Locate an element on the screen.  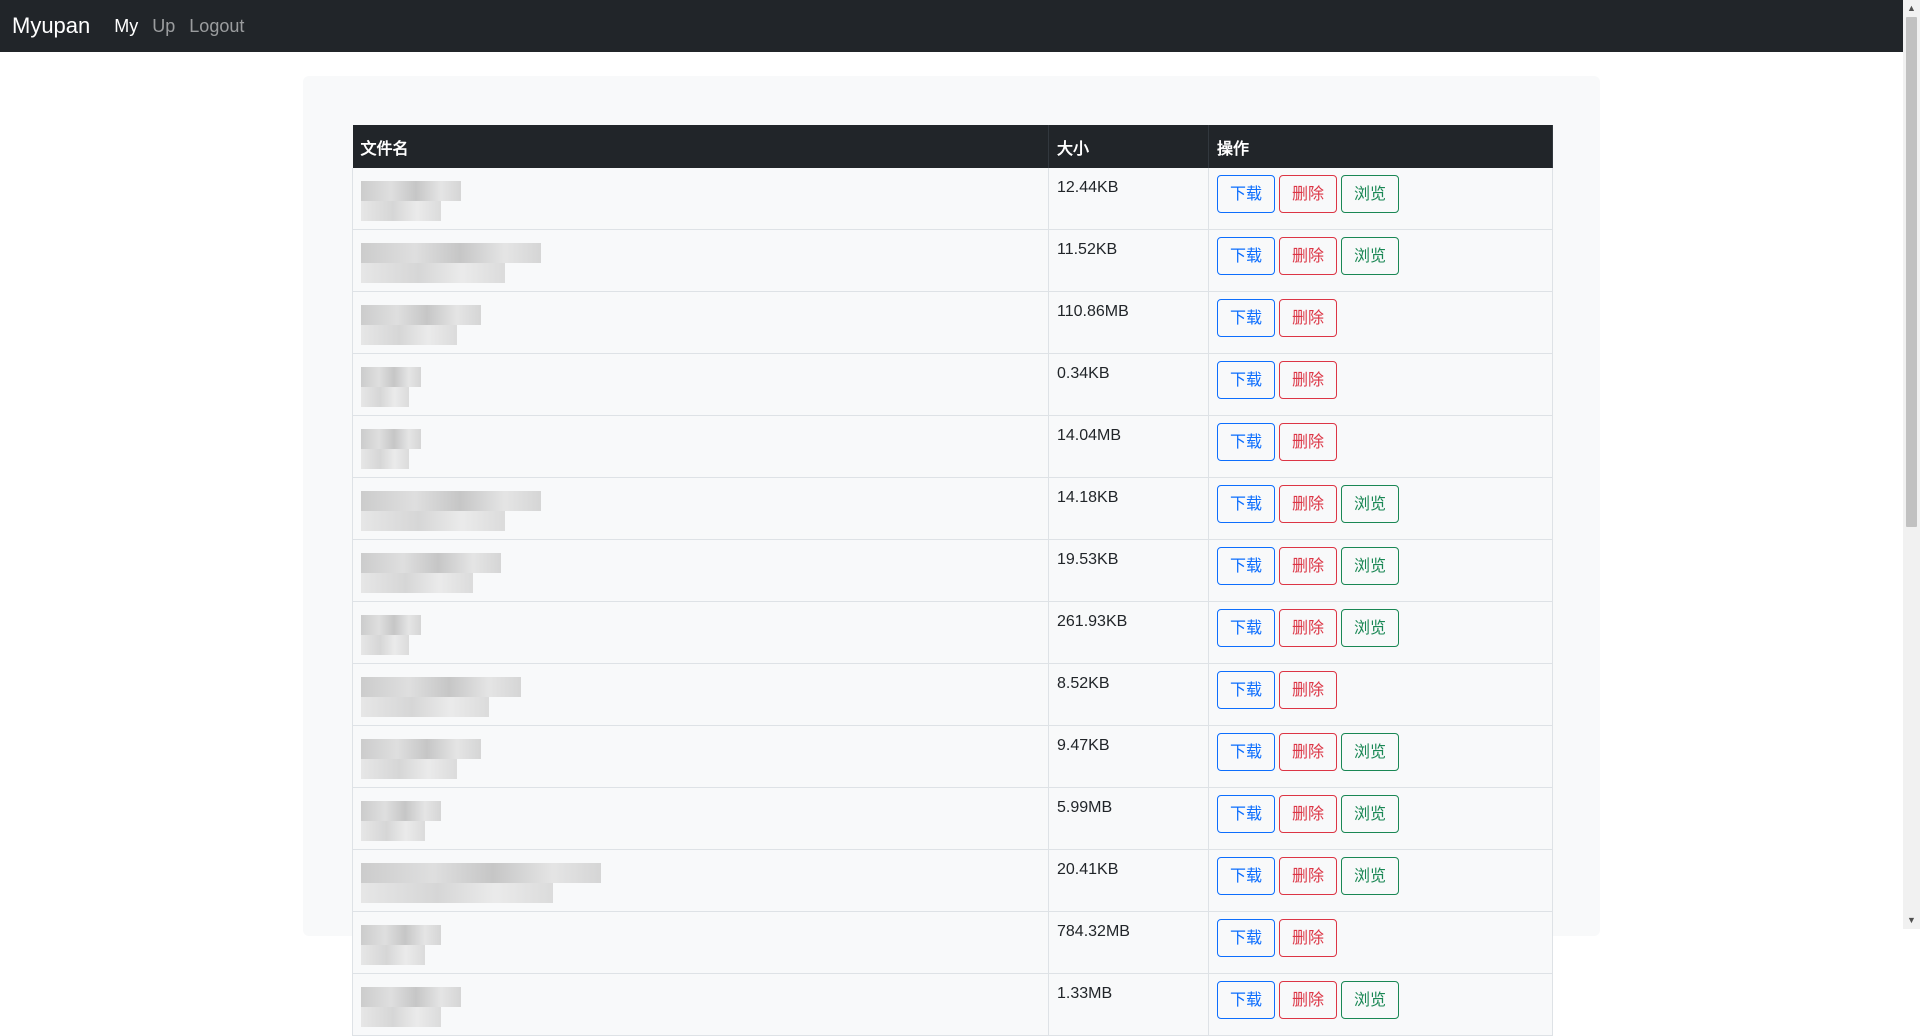
vertical-scrollbar: ▲ ▼ is located at coordinates (1911, 464).